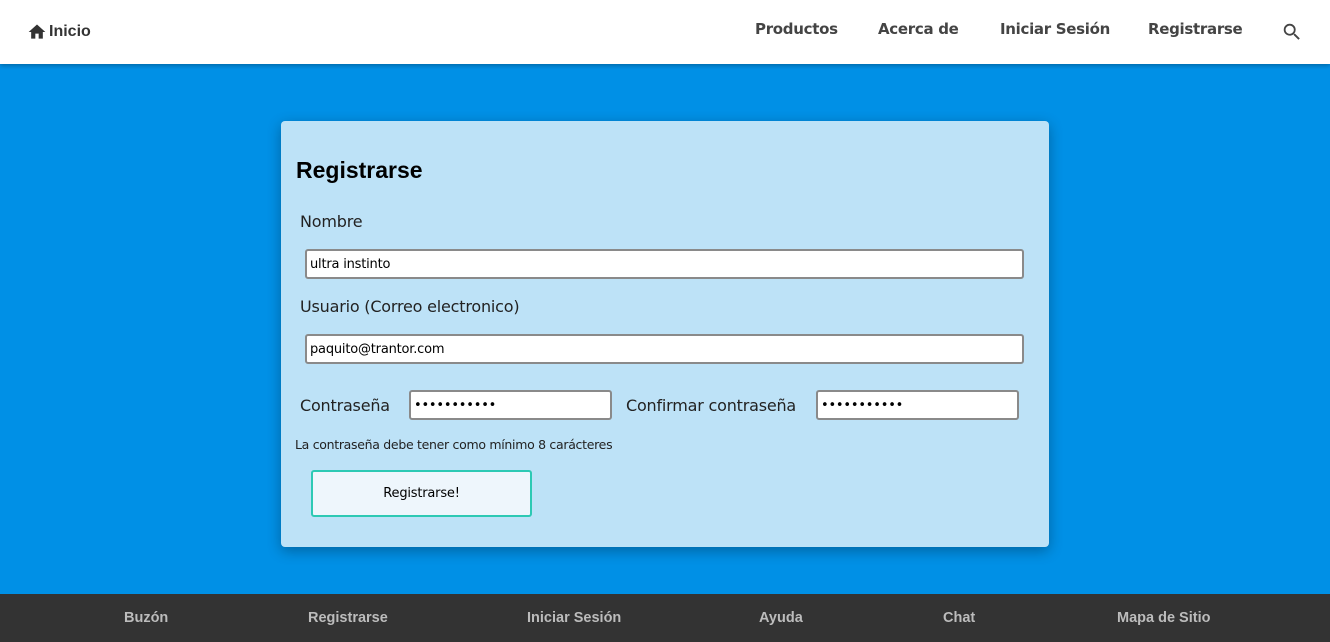 This screenshot has width=1330, height=642. I want to click on home-label: Inicio, so click(70, 31).